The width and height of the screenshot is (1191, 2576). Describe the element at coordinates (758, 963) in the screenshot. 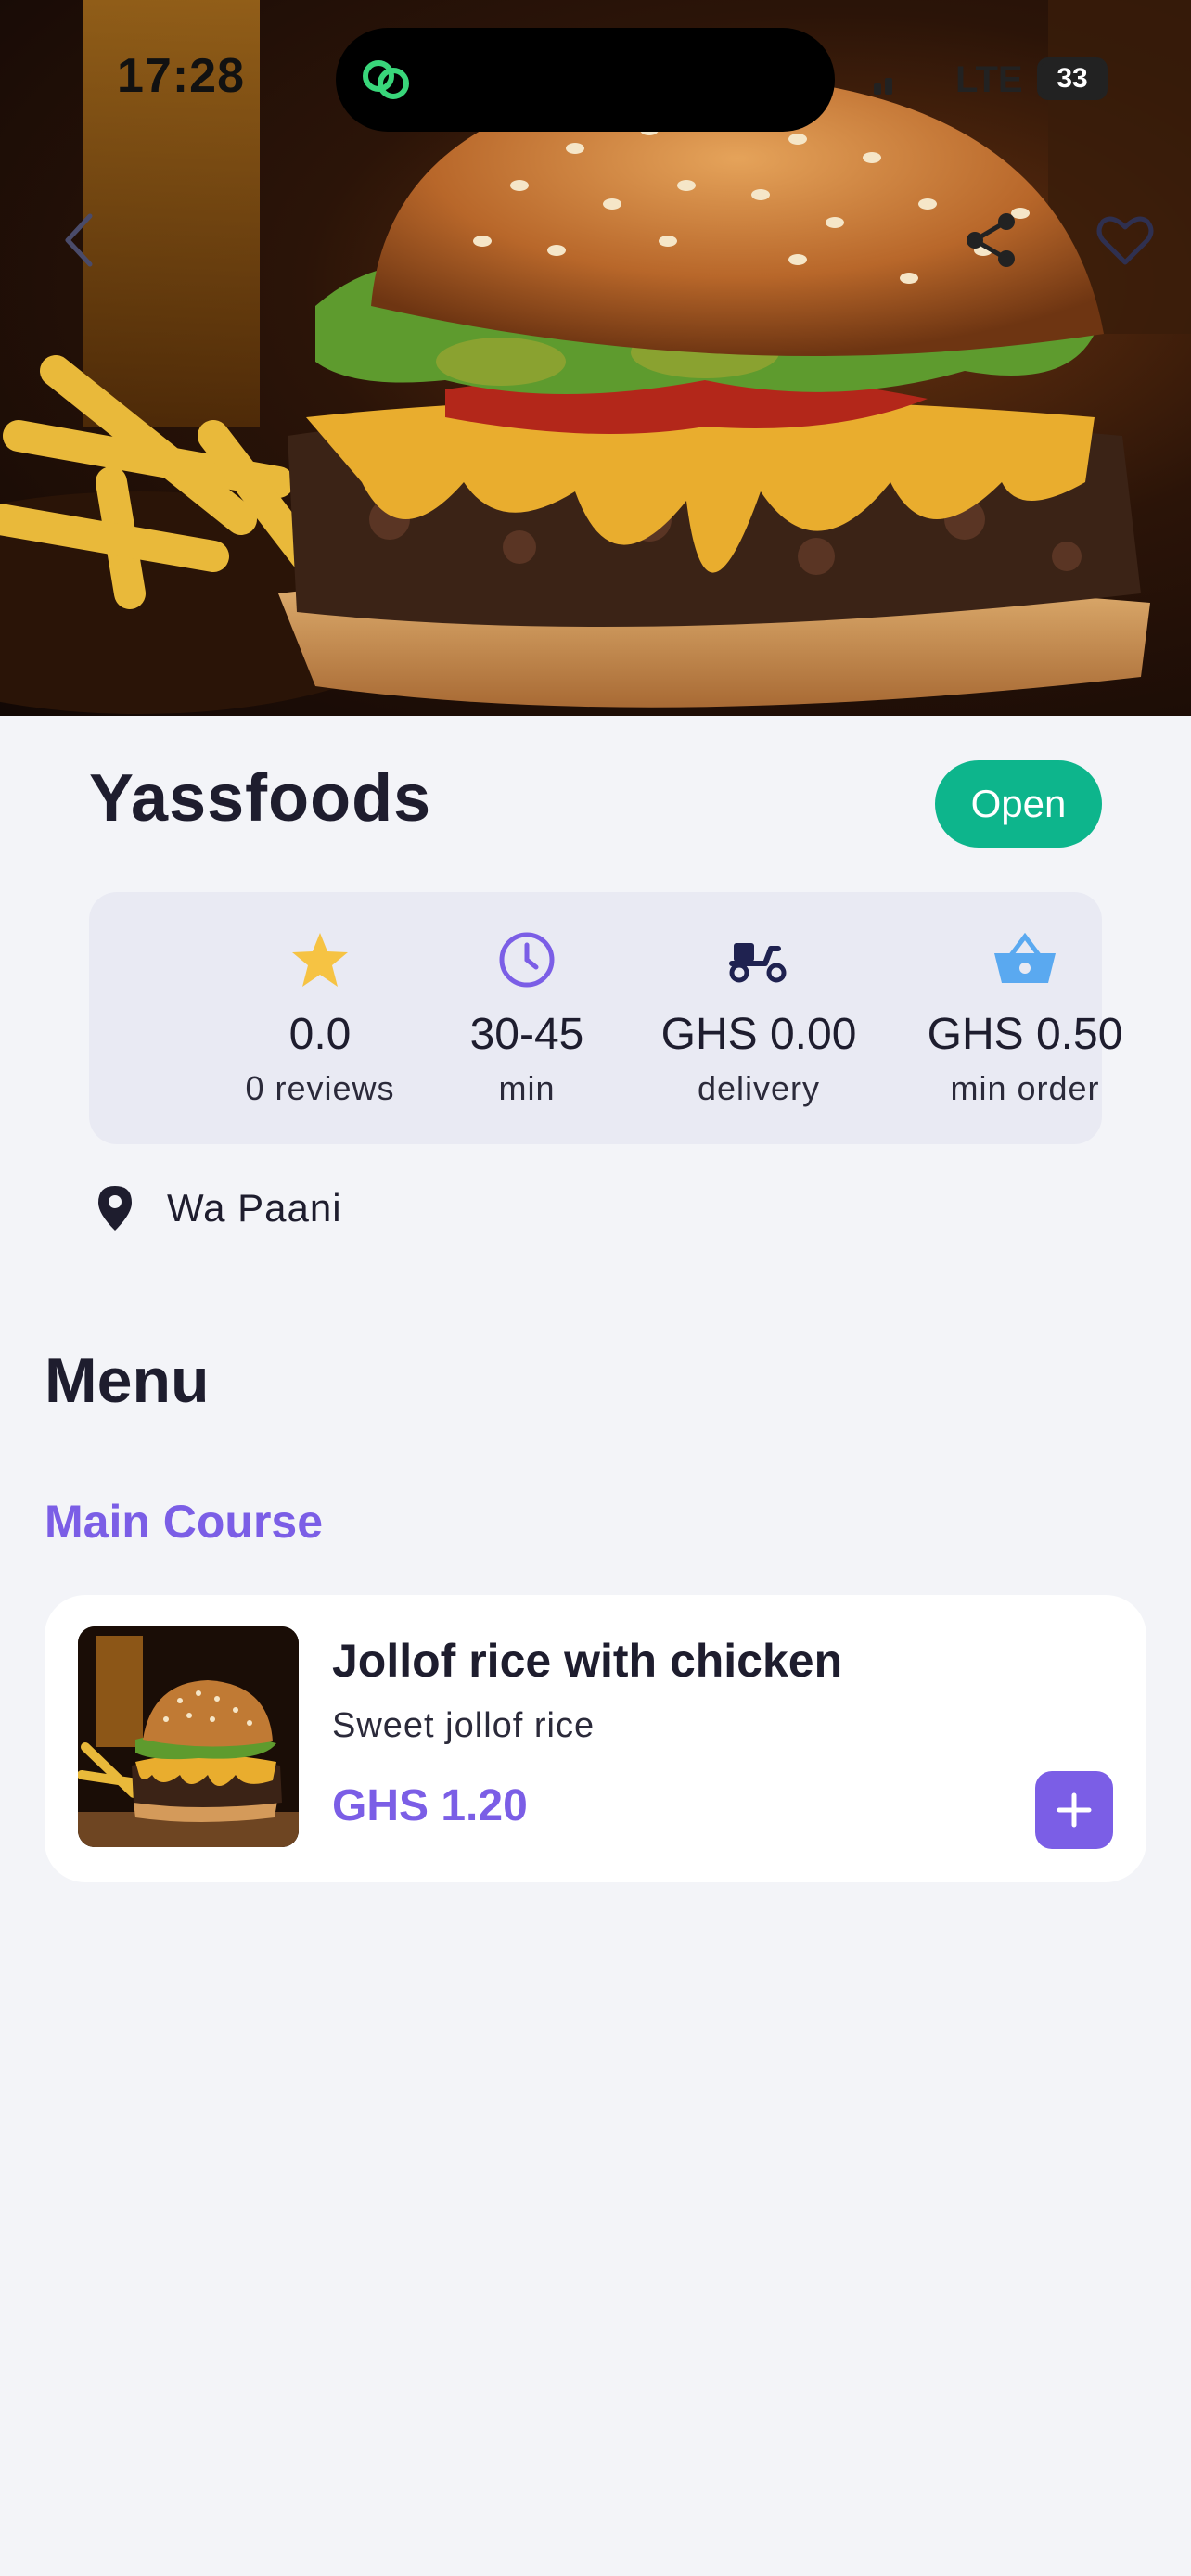

I see `scooter-icon` at that location.